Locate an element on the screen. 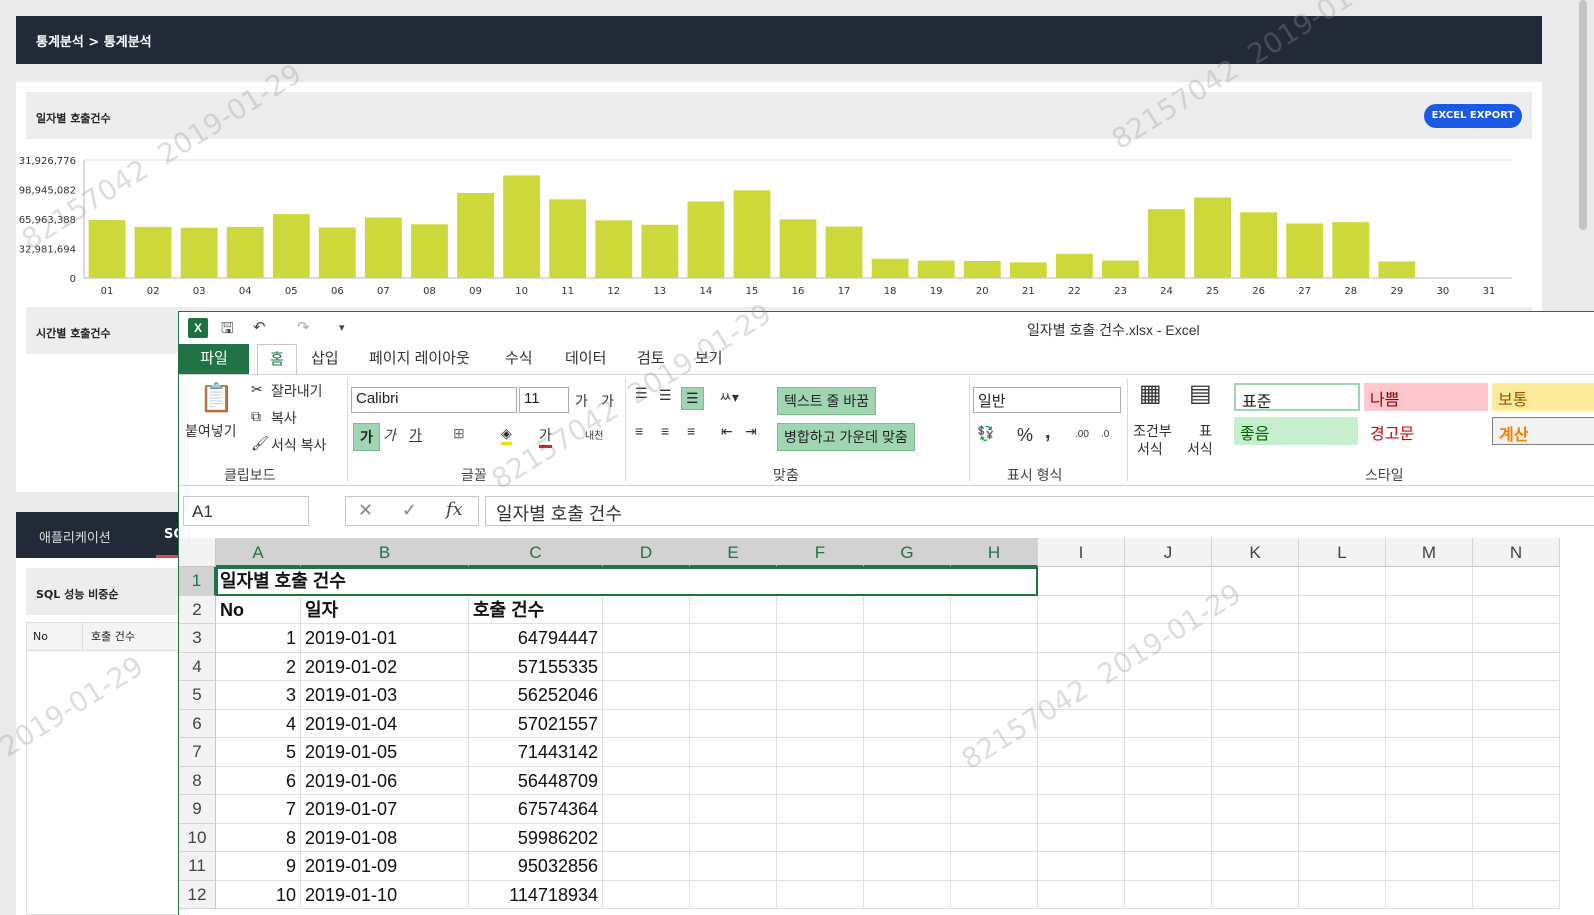  cell: 59986202 is located at coordinates (536, 837).